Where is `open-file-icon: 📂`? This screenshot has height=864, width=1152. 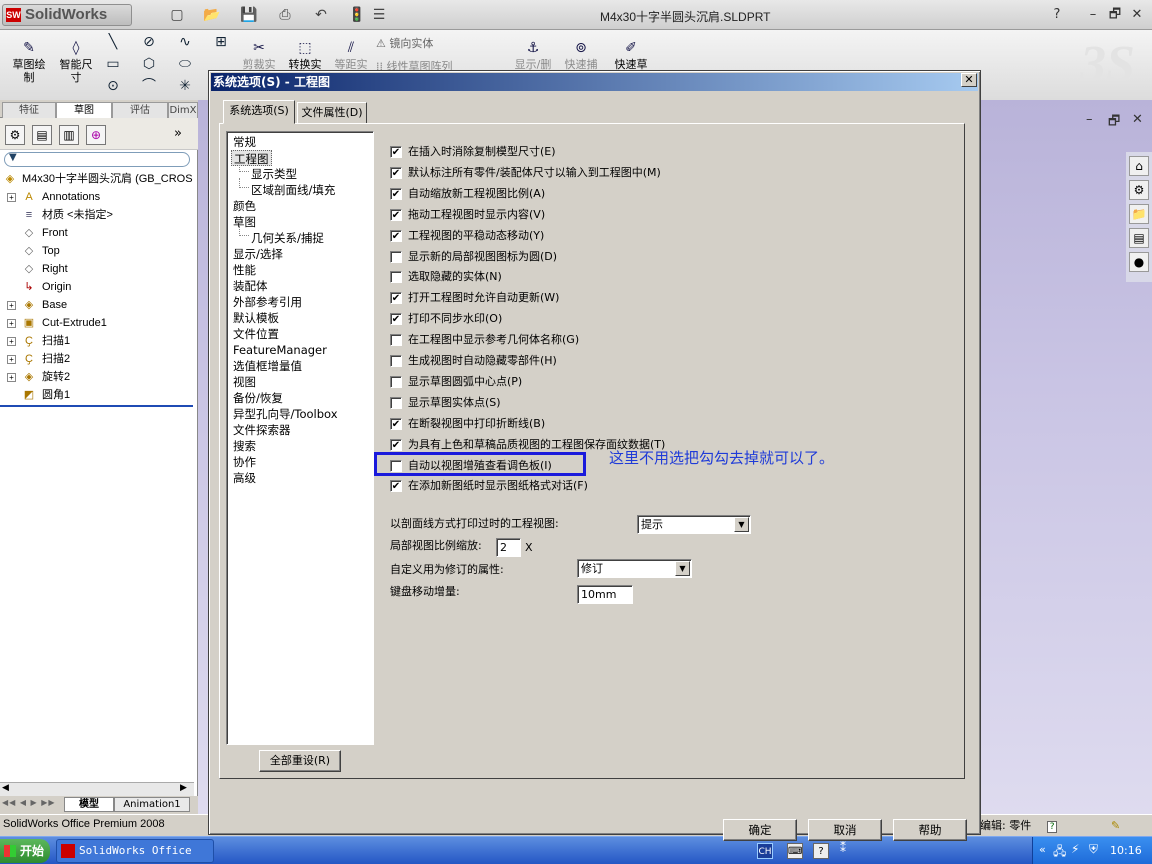 open-file-icon: 📂 is located at coordinates (212, 15).